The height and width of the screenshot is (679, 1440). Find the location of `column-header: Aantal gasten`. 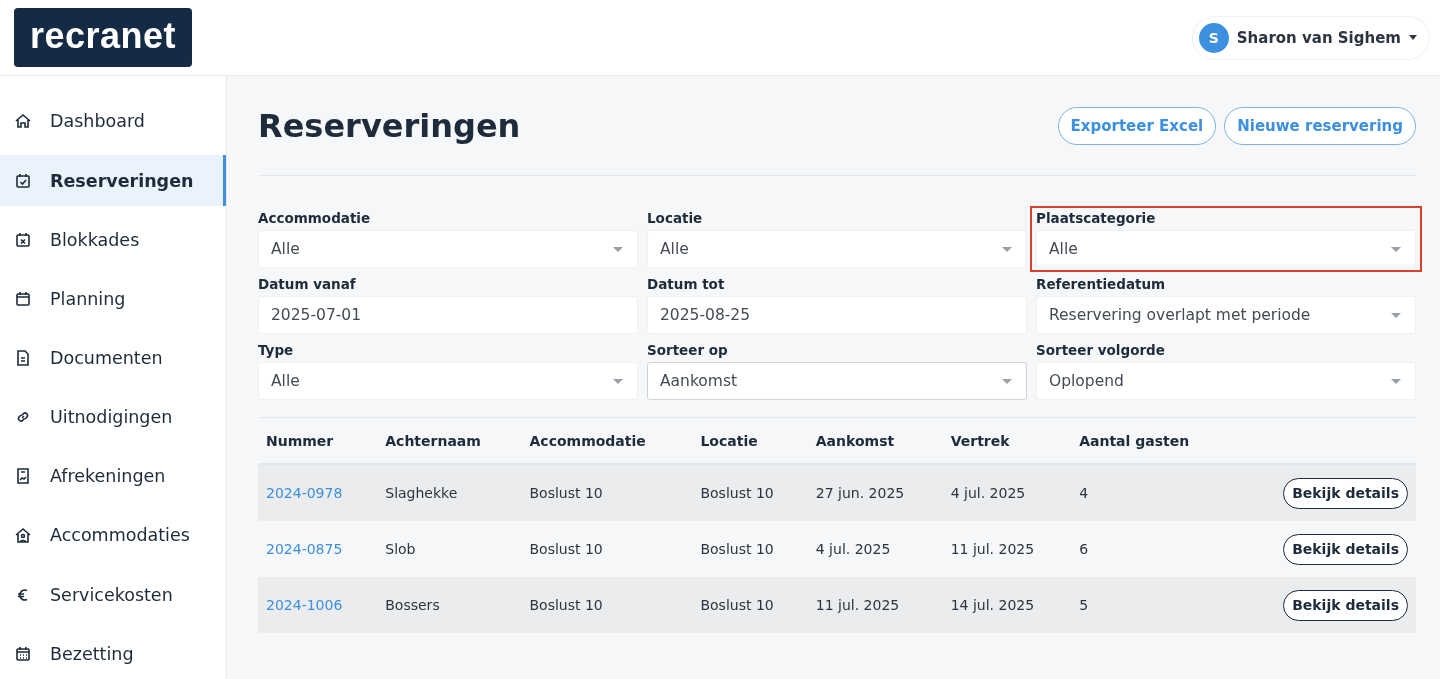

column-header: Aantal gasten is located at coordinates (1134, 440).